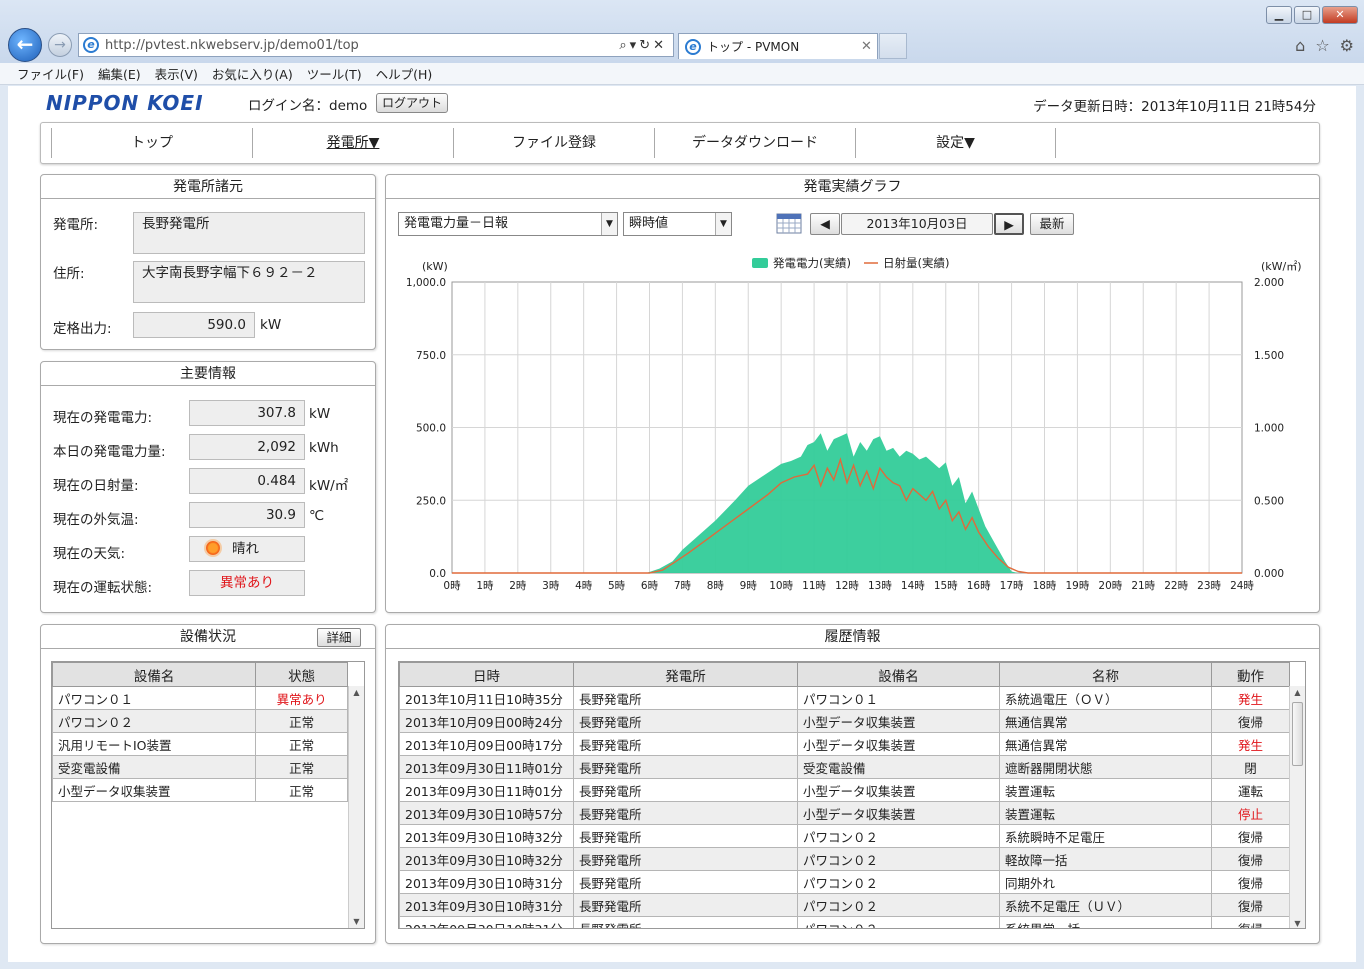 Image resolution: width=1364 pixels, height=969 pixels. What do you see at coordinates (208, 637) in the screenshot?
I see `equipment-title-text: 設備状況` at bounding box center [208, 637].